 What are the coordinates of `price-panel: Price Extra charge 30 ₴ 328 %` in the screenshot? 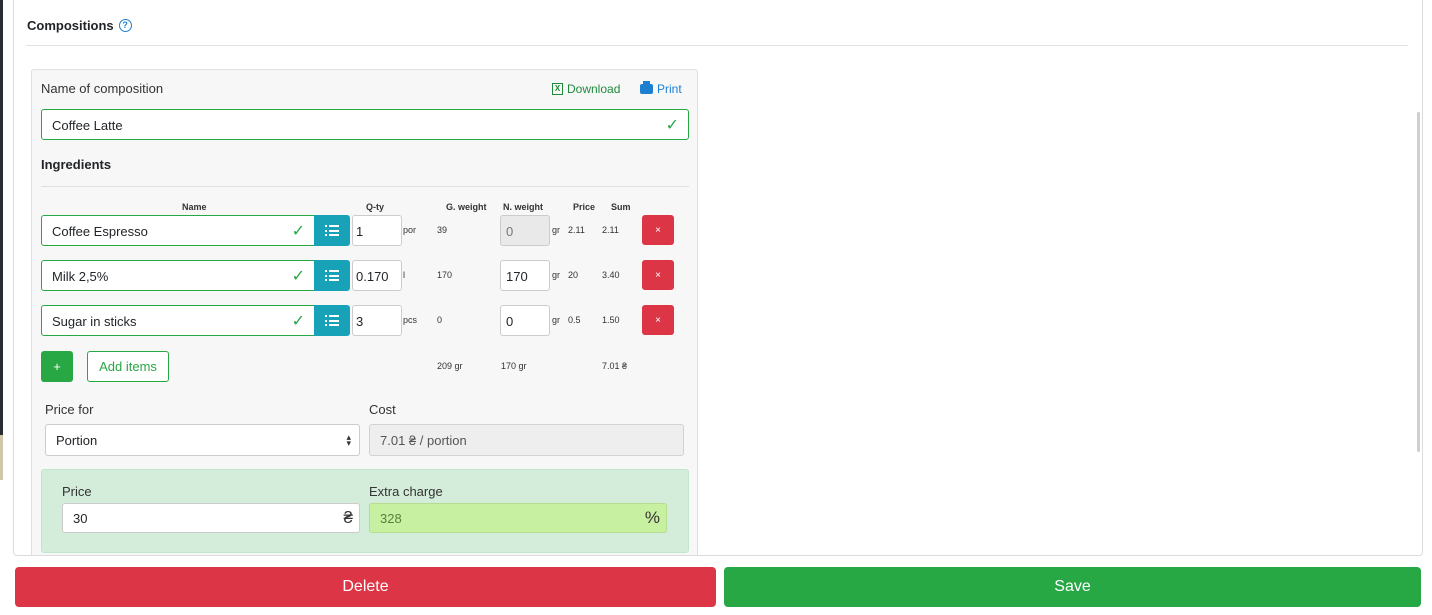 It's located at (365, 511).